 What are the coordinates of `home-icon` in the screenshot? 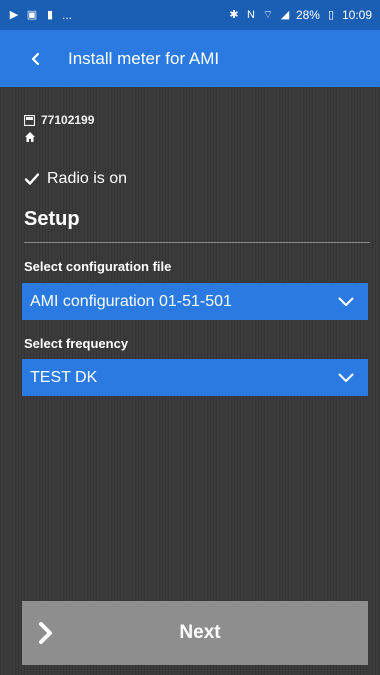 It's located at (30, 137).